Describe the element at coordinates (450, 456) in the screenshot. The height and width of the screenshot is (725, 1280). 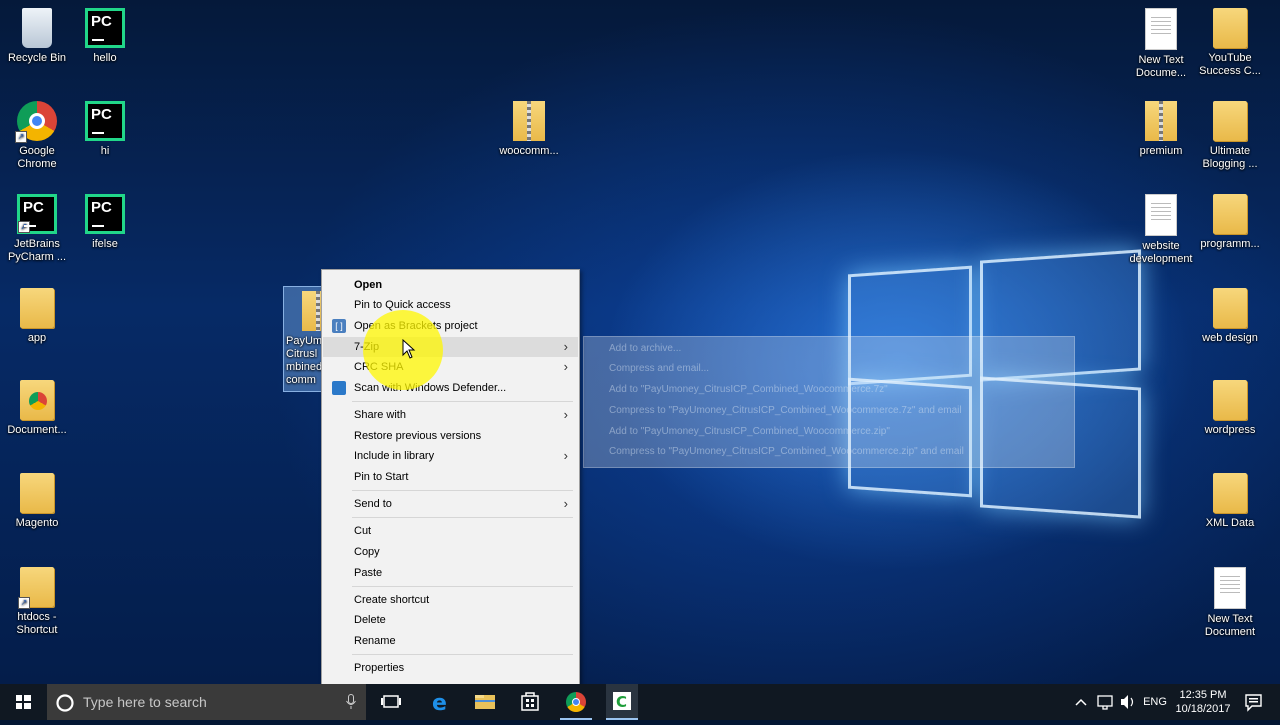
I see `menu-include-in-library: Include in library ›` at that location.